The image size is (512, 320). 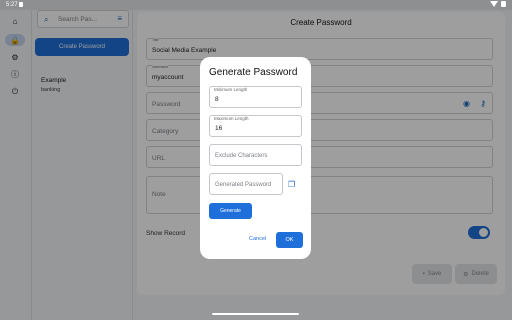 What do you see at coordinates (289, 240) in the screenshot?
I see `ok-button: OK` at bounding box center [289, 240].